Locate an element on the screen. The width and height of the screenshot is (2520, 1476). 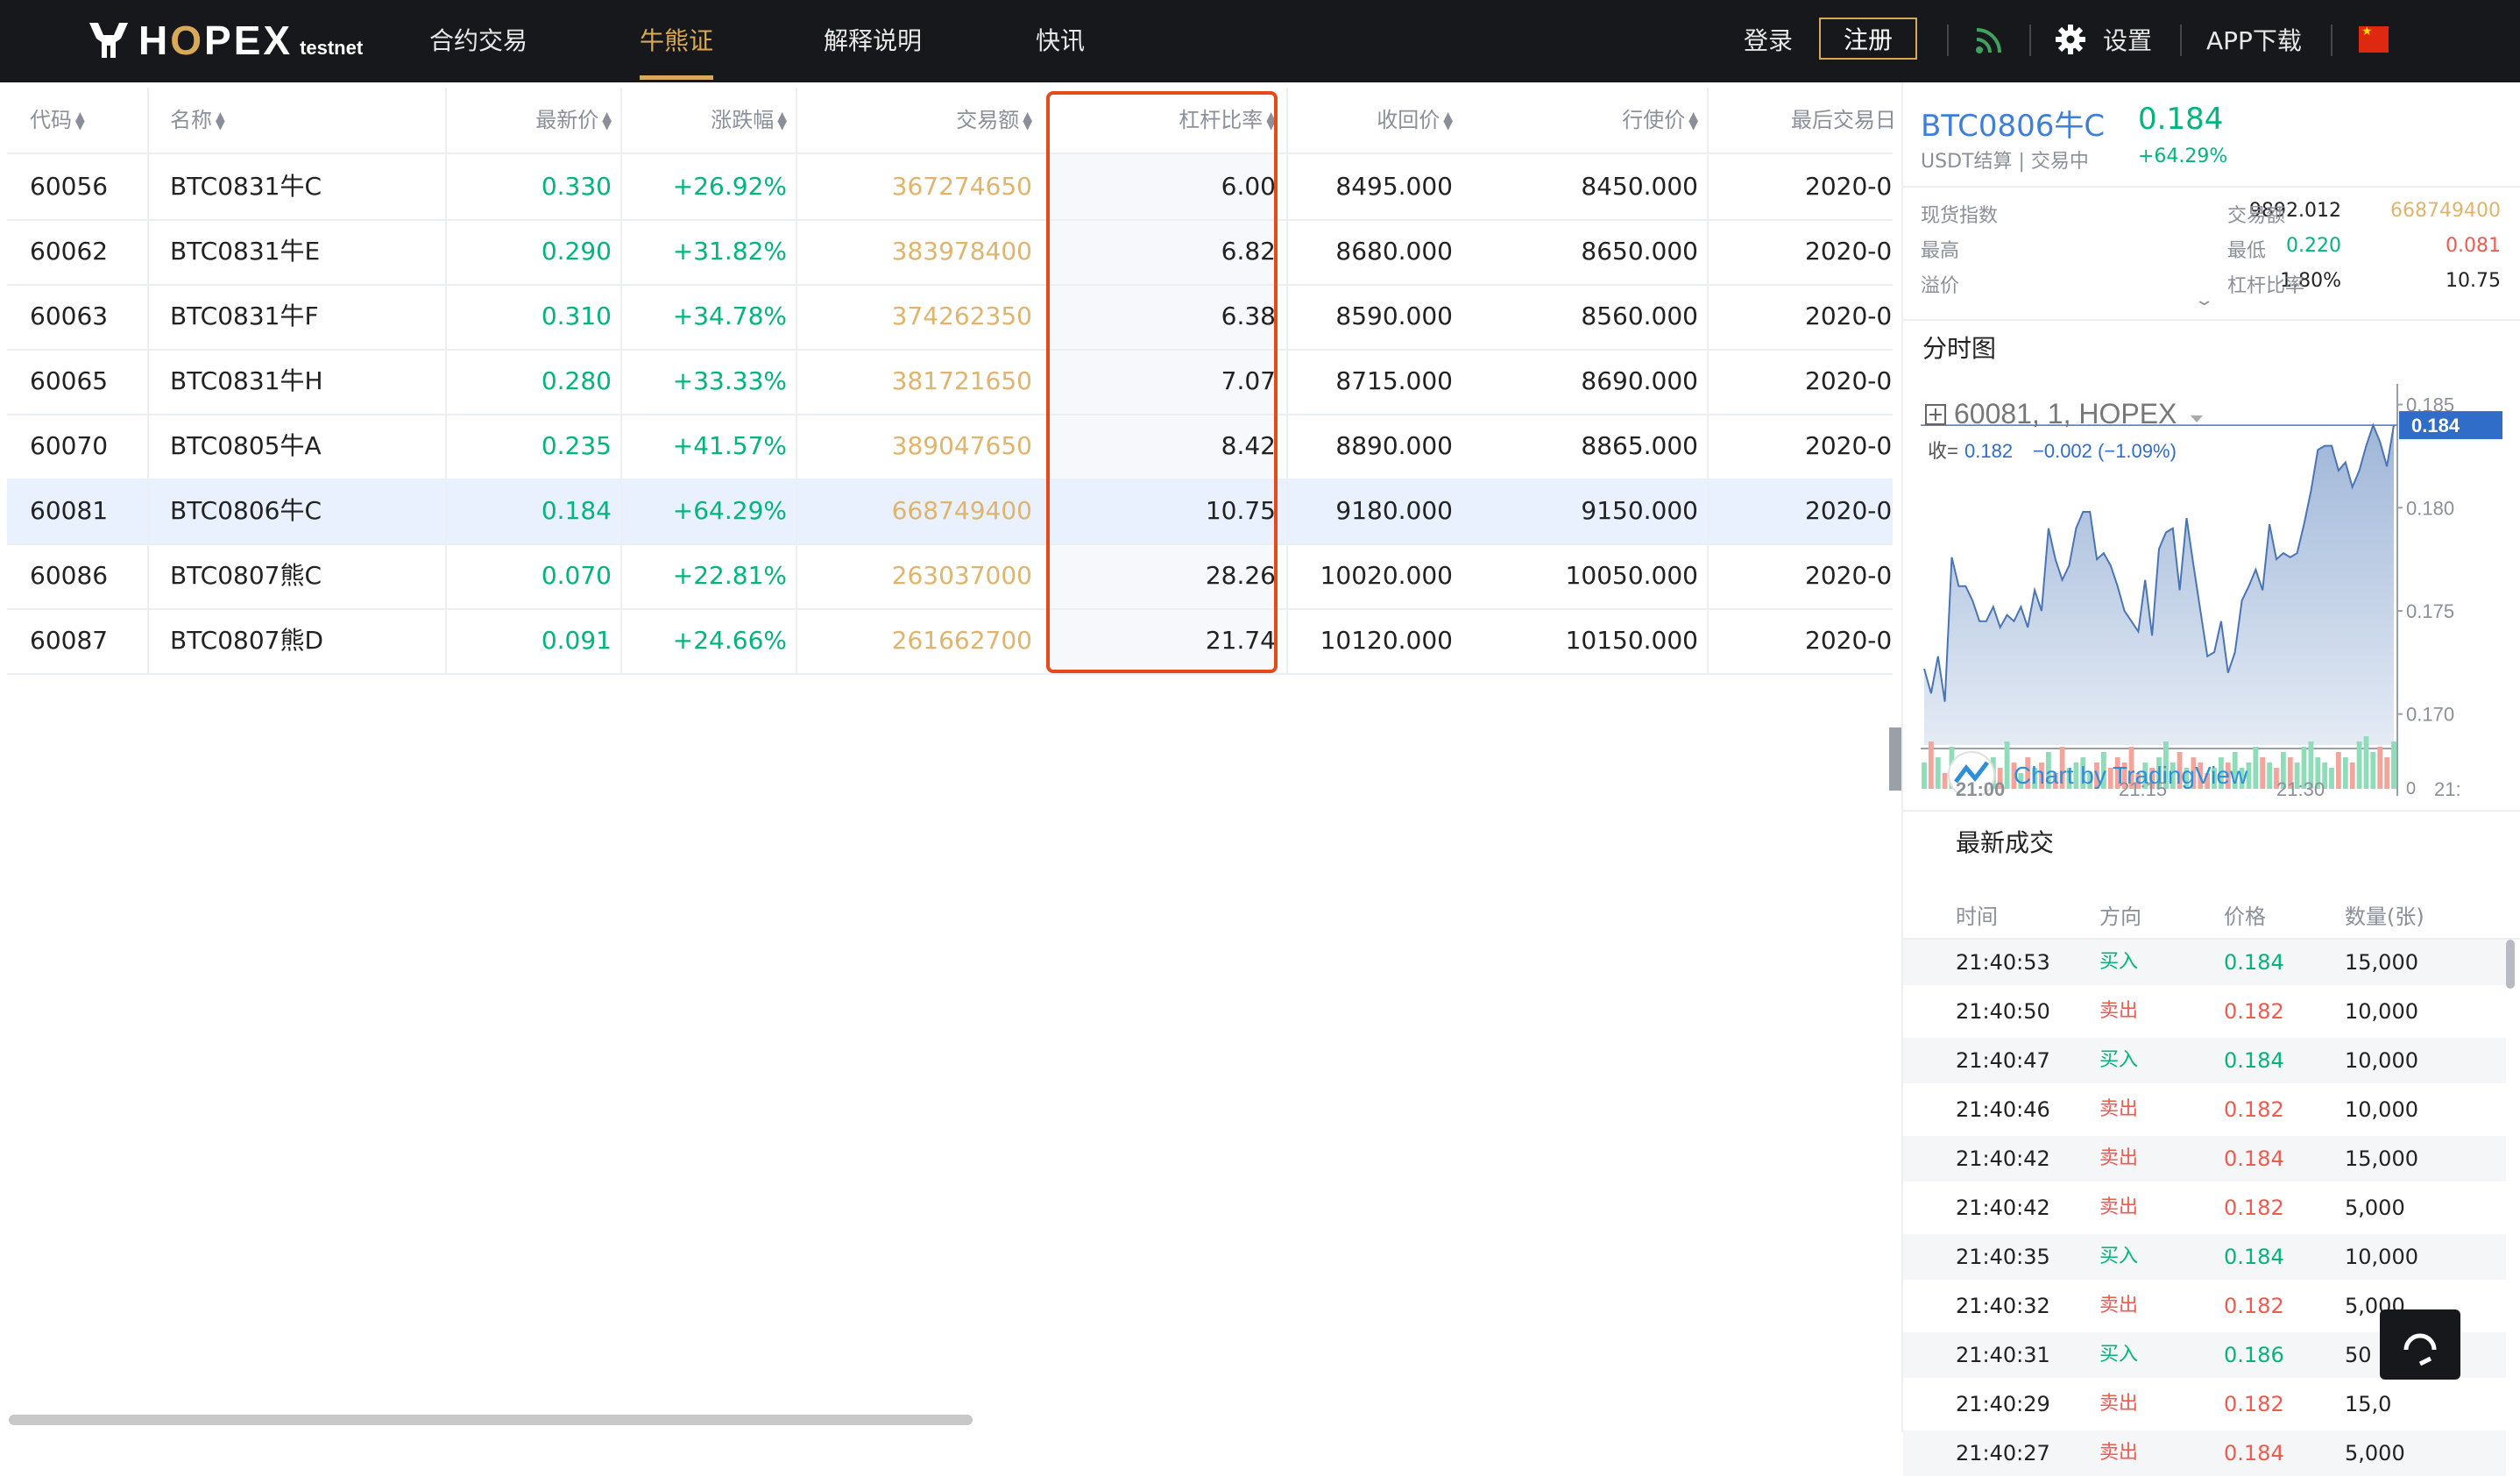
trade-side: 买入 is located at coordinates (2119, 1256).